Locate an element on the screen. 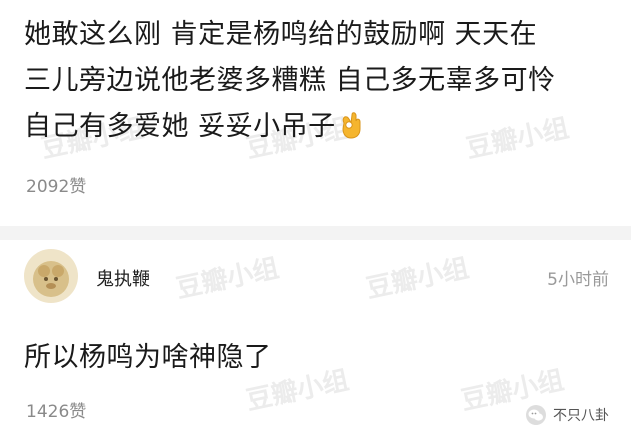  username: 鬼执鞭 is located at coordinates (123, 278).